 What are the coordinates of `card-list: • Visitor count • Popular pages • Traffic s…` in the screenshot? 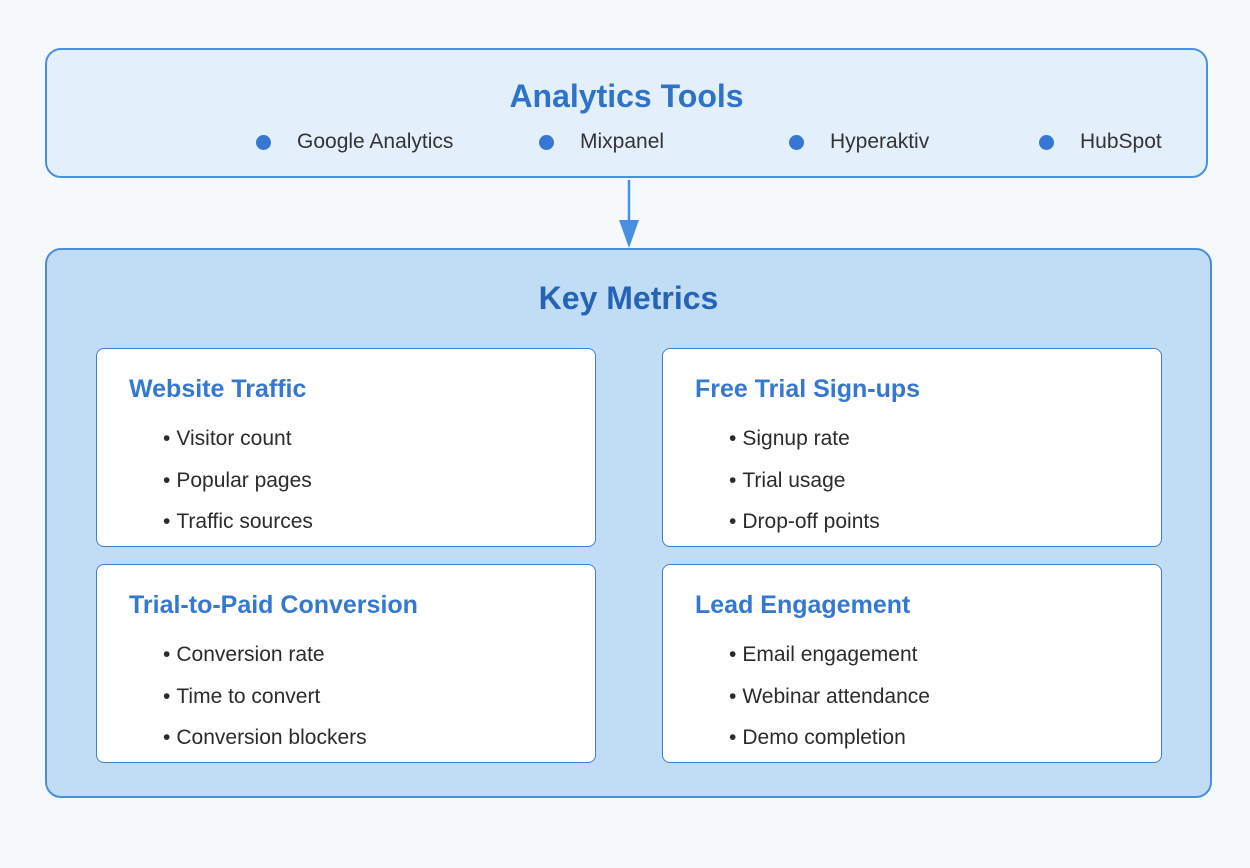 It's located at (238, 489).